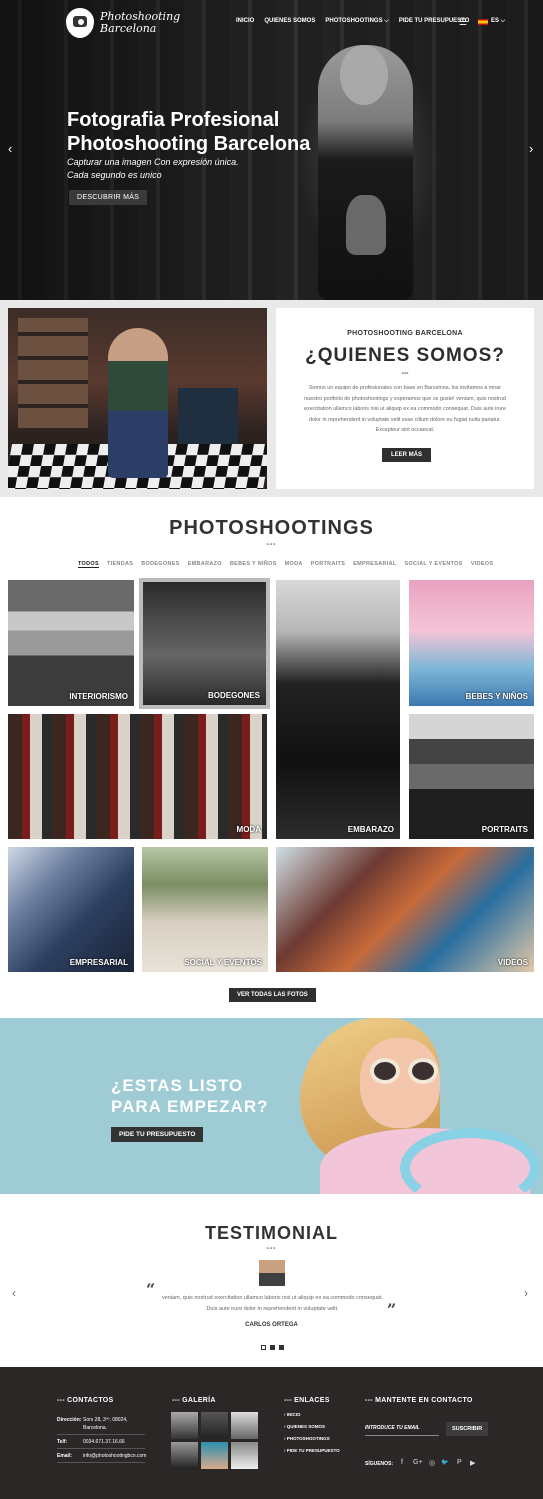 The width and height of the screenshot is (543, 1499). Describe the element at coordinates (402, 1462) in the screenshot. I see `facebook-icon: f` at that location.